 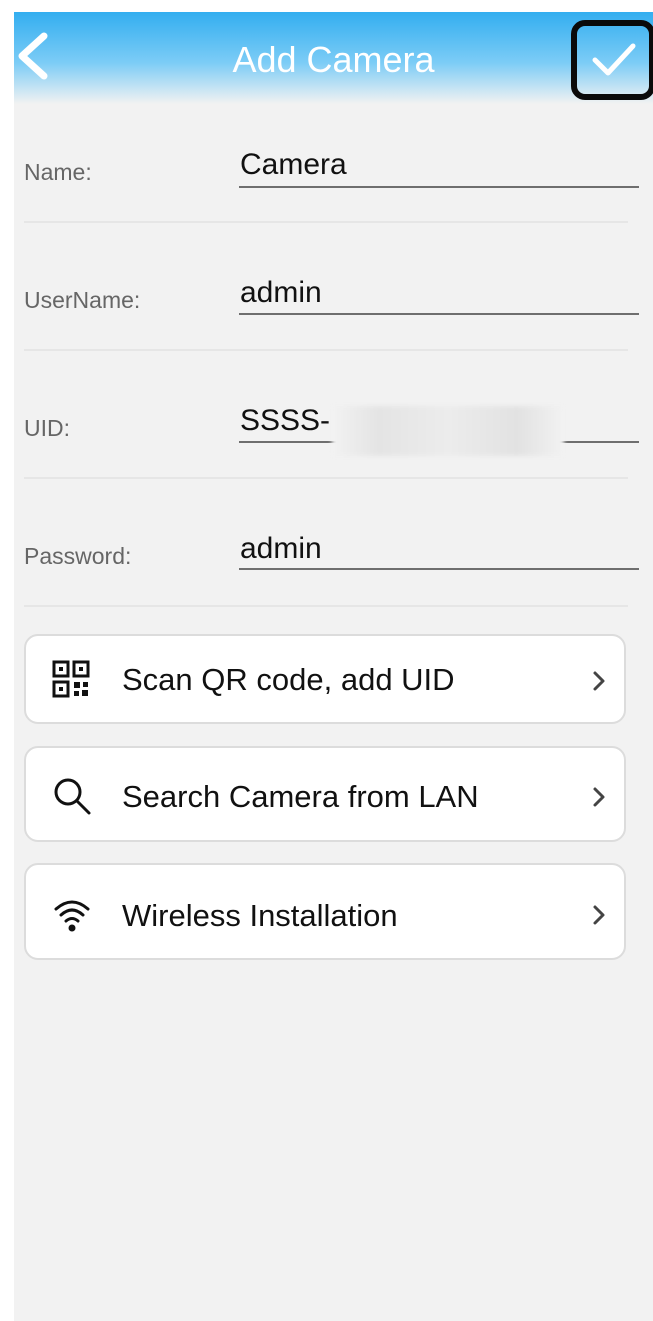 What do you see at coordinates (47, 428) in the screenshot?
I see `uid-label: UID:` at bounding box center [47, 428].